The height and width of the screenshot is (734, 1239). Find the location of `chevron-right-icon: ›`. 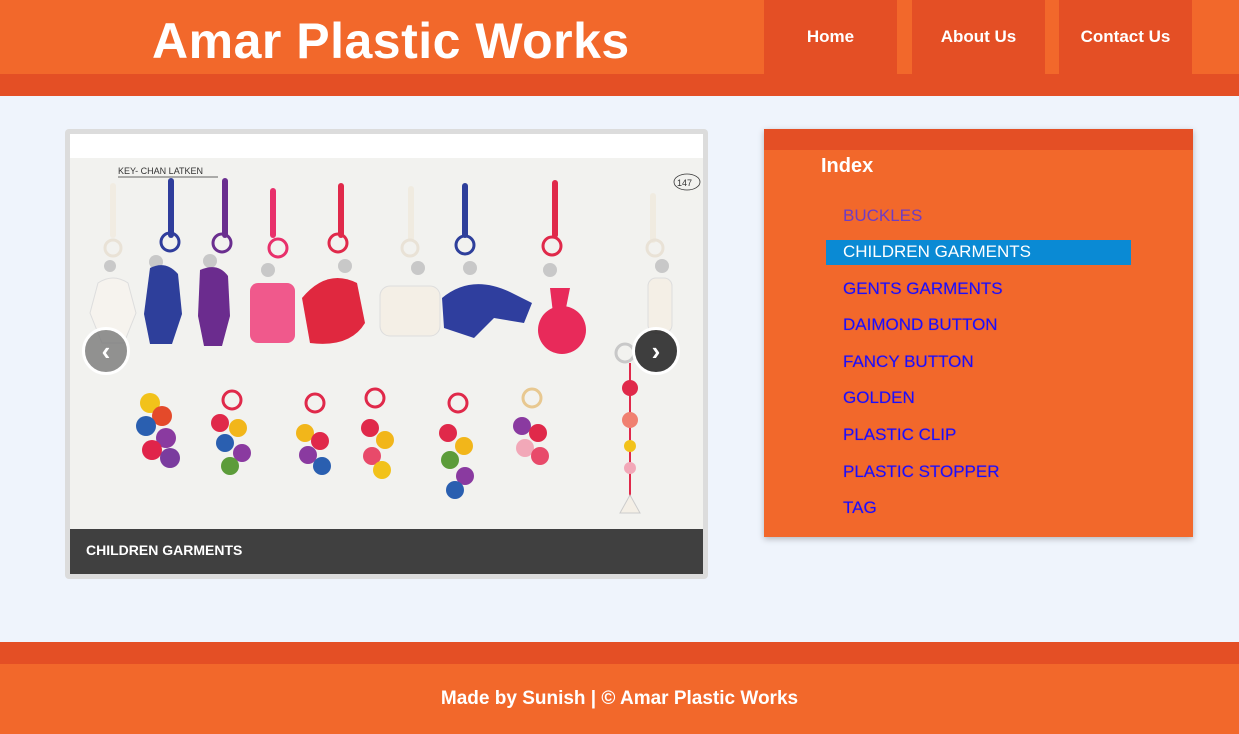

chevron-right-icon: › is located at coordinates (656, 350).